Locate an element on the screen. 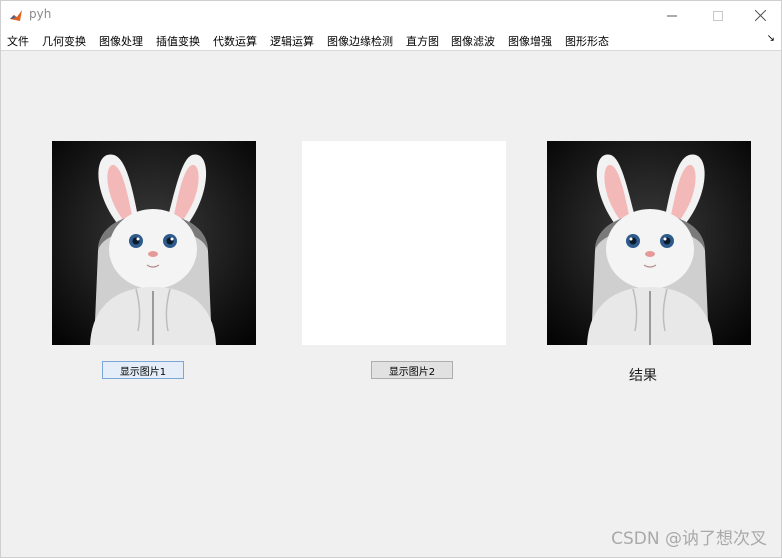  window-title: pyh is located at coordinates (40, 14).